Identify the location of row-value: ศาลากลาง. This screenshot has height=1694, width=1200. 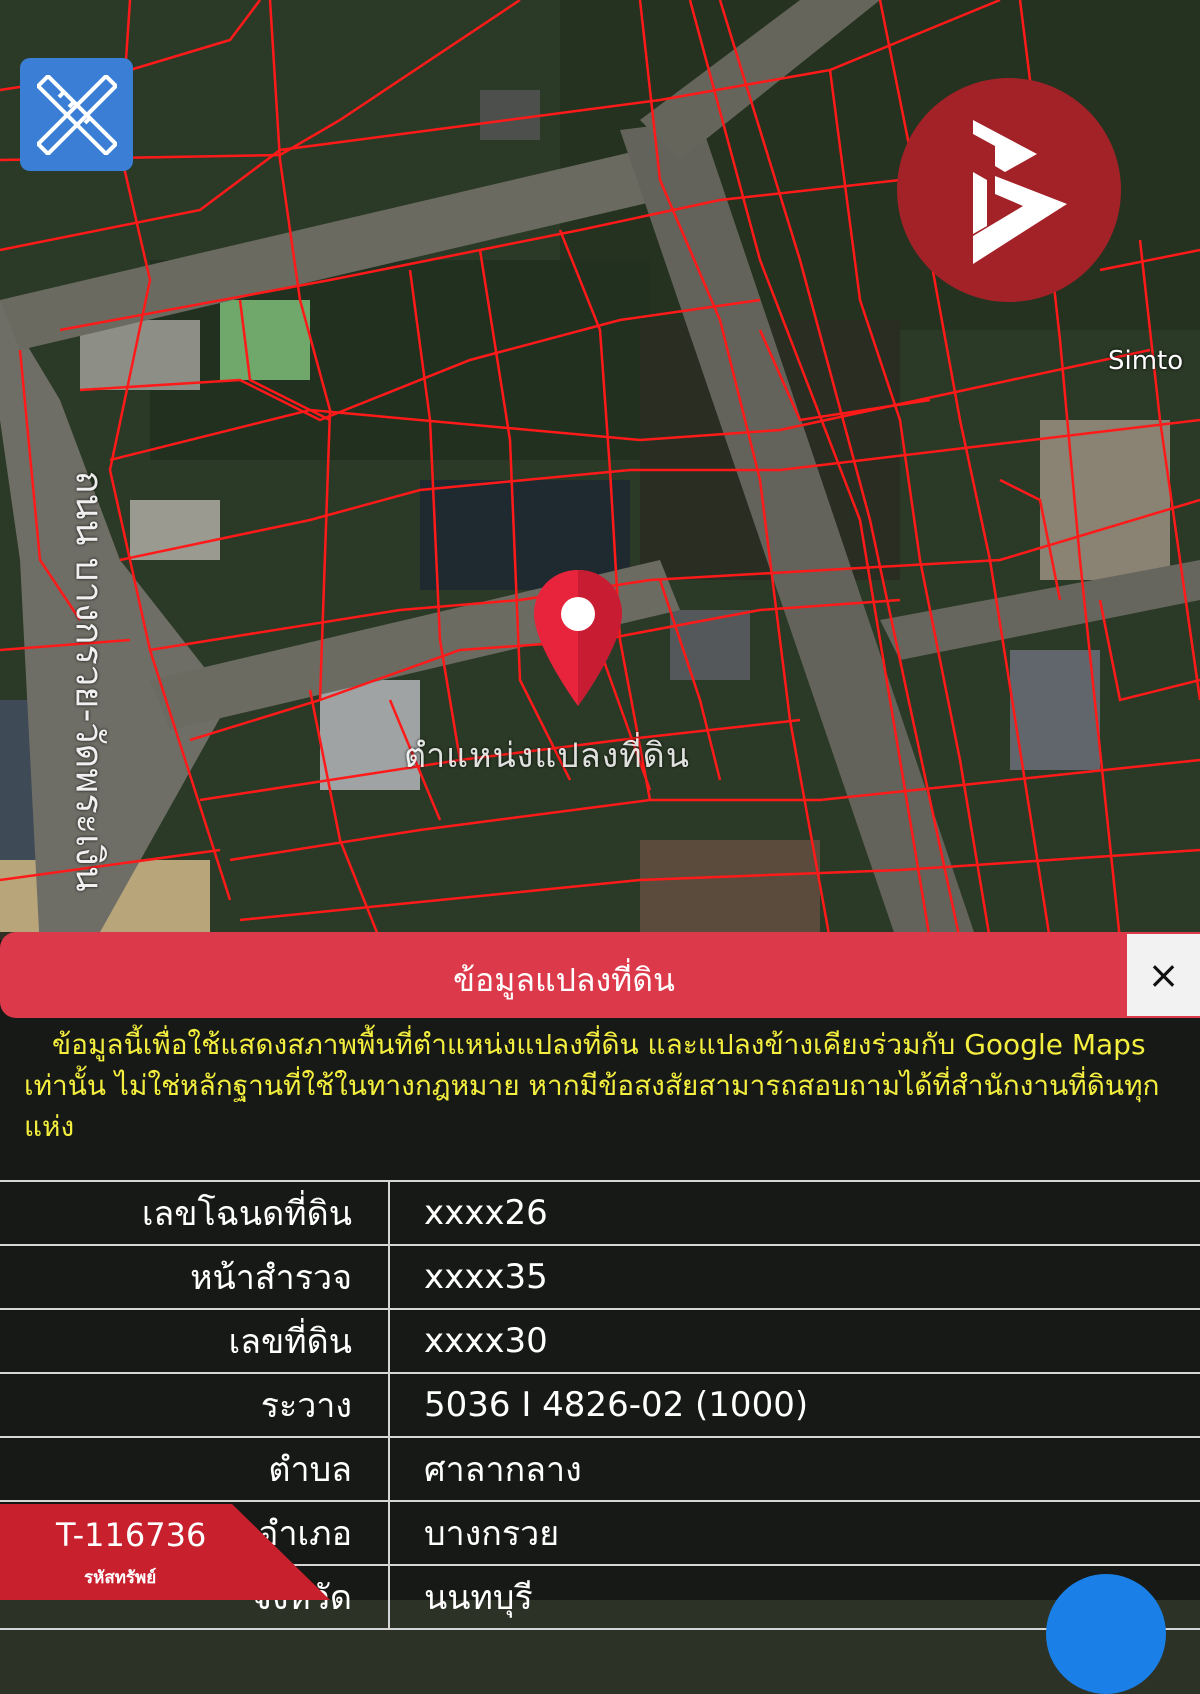
(794, 1469).